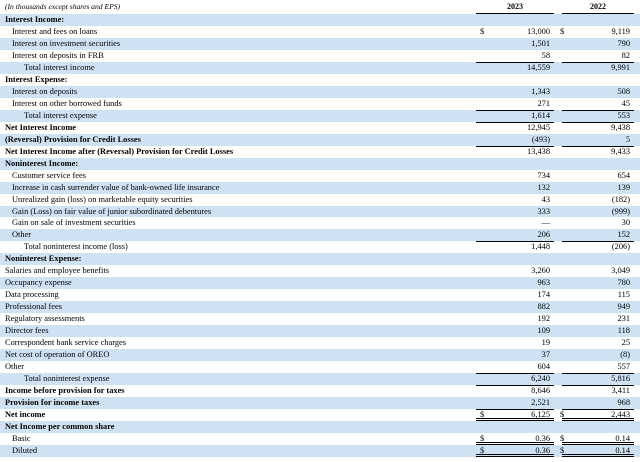 This screenshot has height=462, width=640. I want to click on value-prior-year: 30, so click(625, 223).